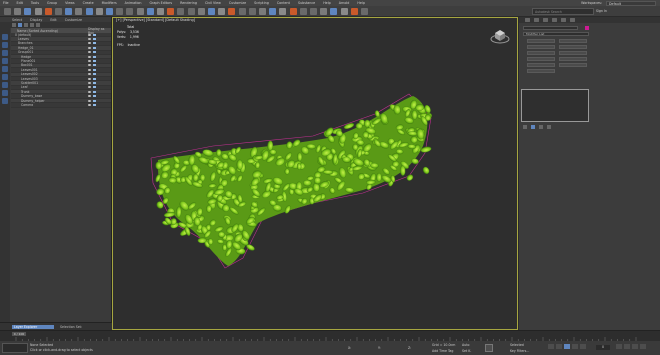 The height and width of the screenshot is (355, 660). What do you see at coordinates (533, 127) in the screenshot?
I see `show-end-result-icon` at bounding box center [533, 127].